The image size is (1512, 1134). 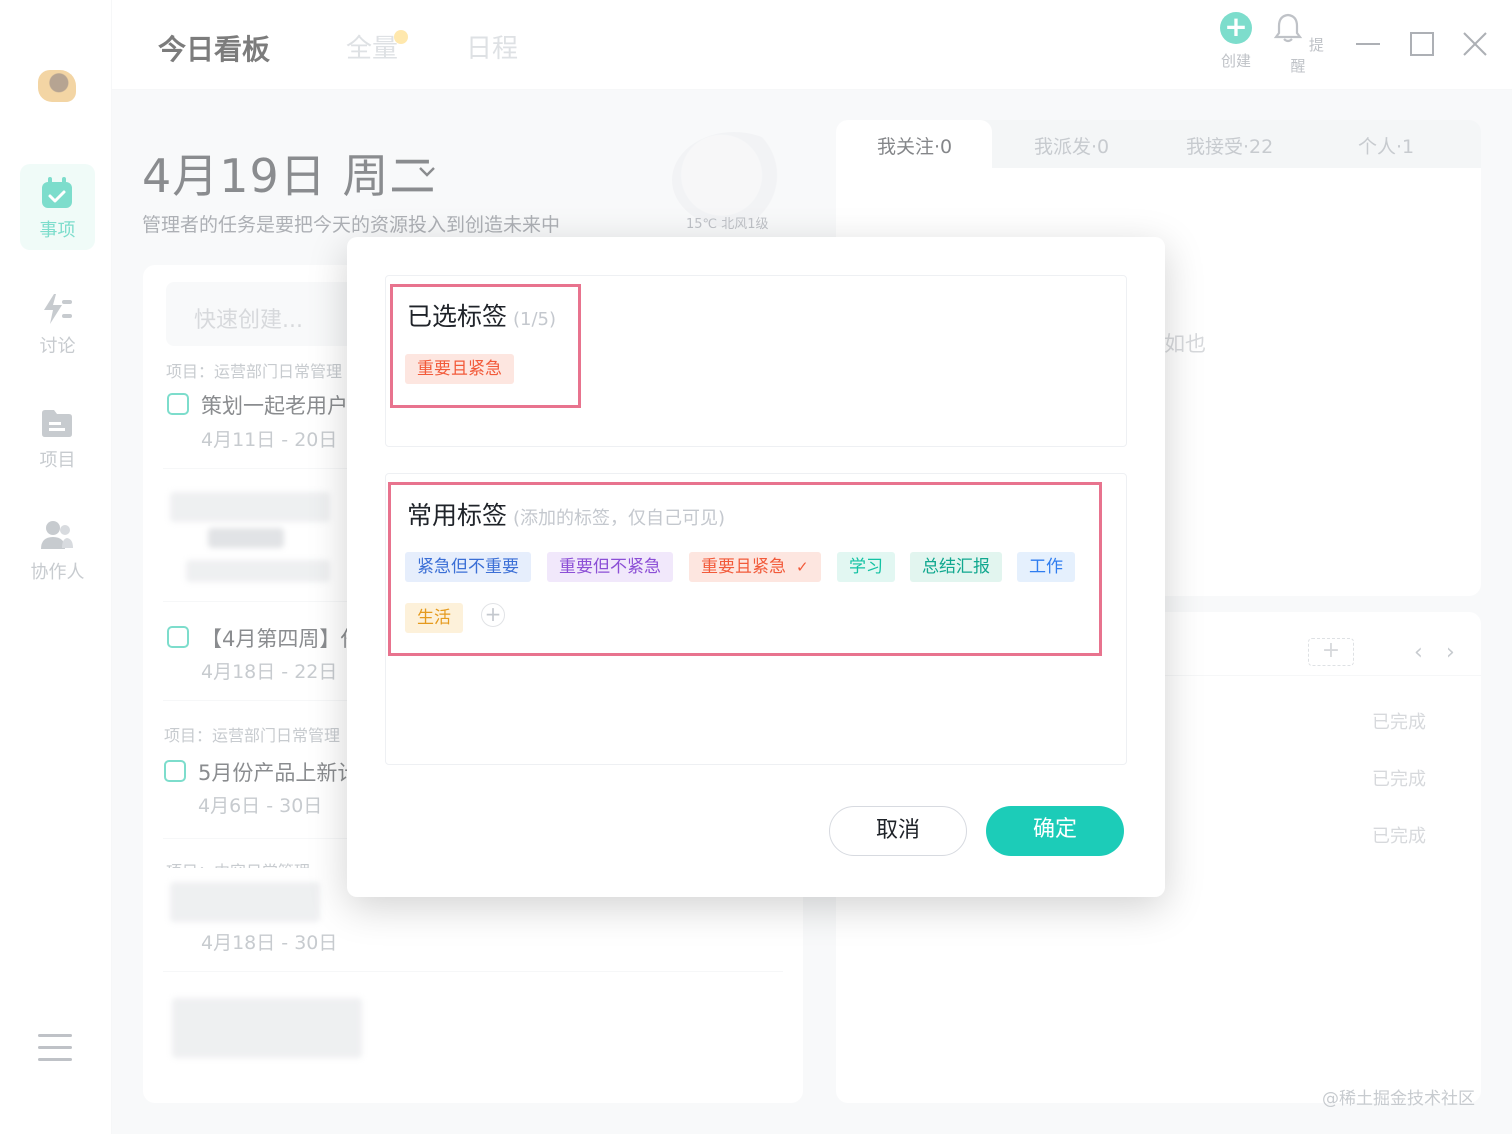 What do you see at coordinates (1055, 831) in the screenshot?
I see `confirm-button: 确定` at bounding box center [1055, 831].